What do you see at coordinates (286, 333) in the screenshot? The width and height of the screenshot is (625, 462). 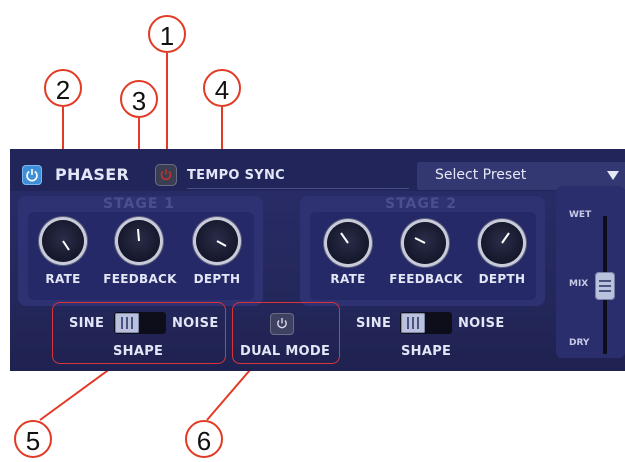 I see `dual-mode-highlight-outline` at bounding box center [286, 333].